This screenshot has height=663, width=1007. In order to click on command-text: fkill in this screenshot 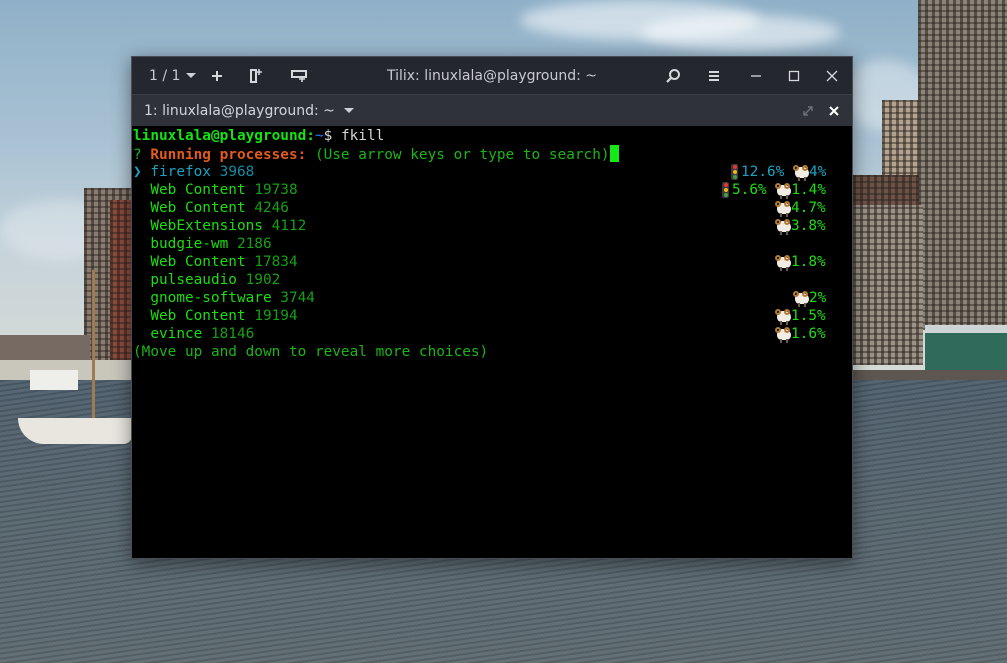, I will do `click(362, 136)`.